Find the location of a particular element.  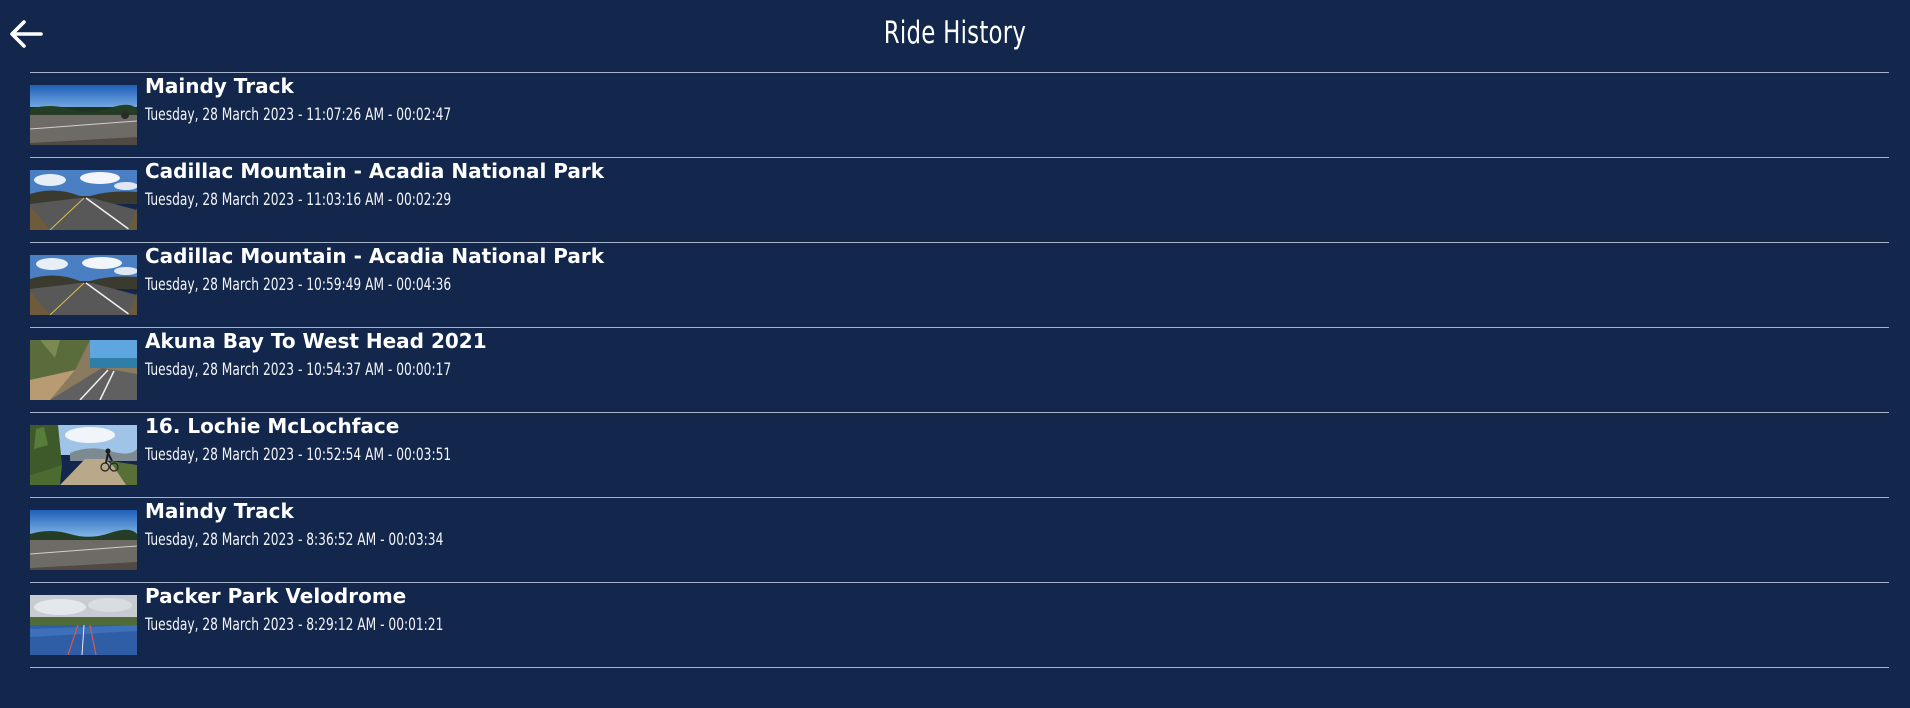

ride-name: Packer Park Velodrome is located at coordinates (276, 596).